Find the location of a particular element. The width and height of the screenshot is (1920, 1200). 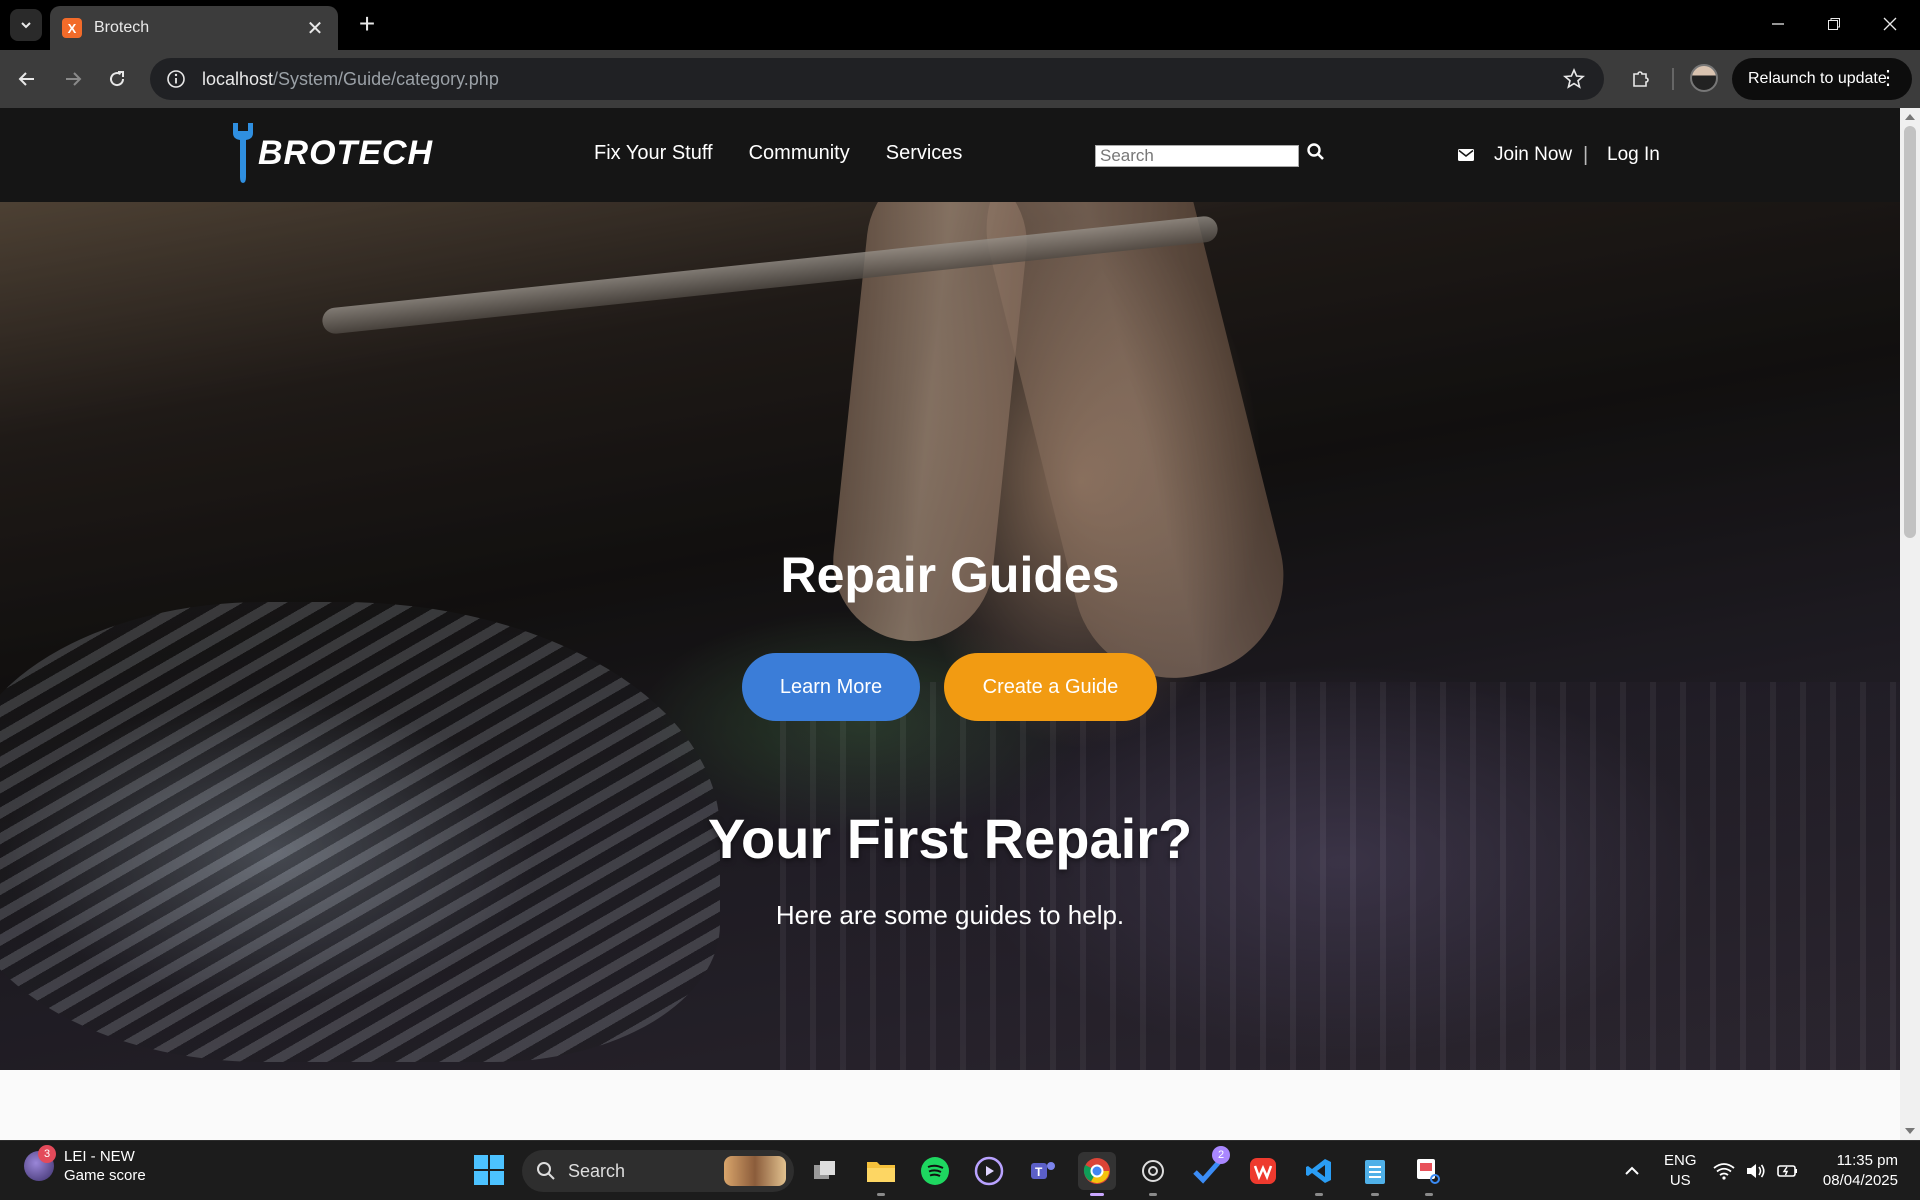

main-nav: Fix Your Stuff Community Services is located at coordinates (778, 153).